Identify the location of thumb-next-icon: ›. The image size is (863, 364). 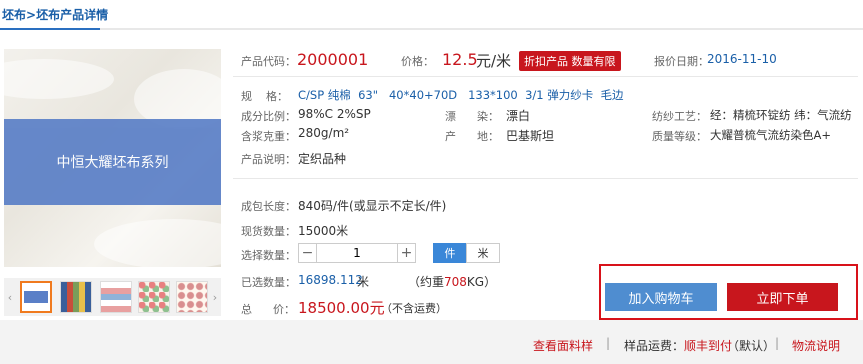
(215, 297).